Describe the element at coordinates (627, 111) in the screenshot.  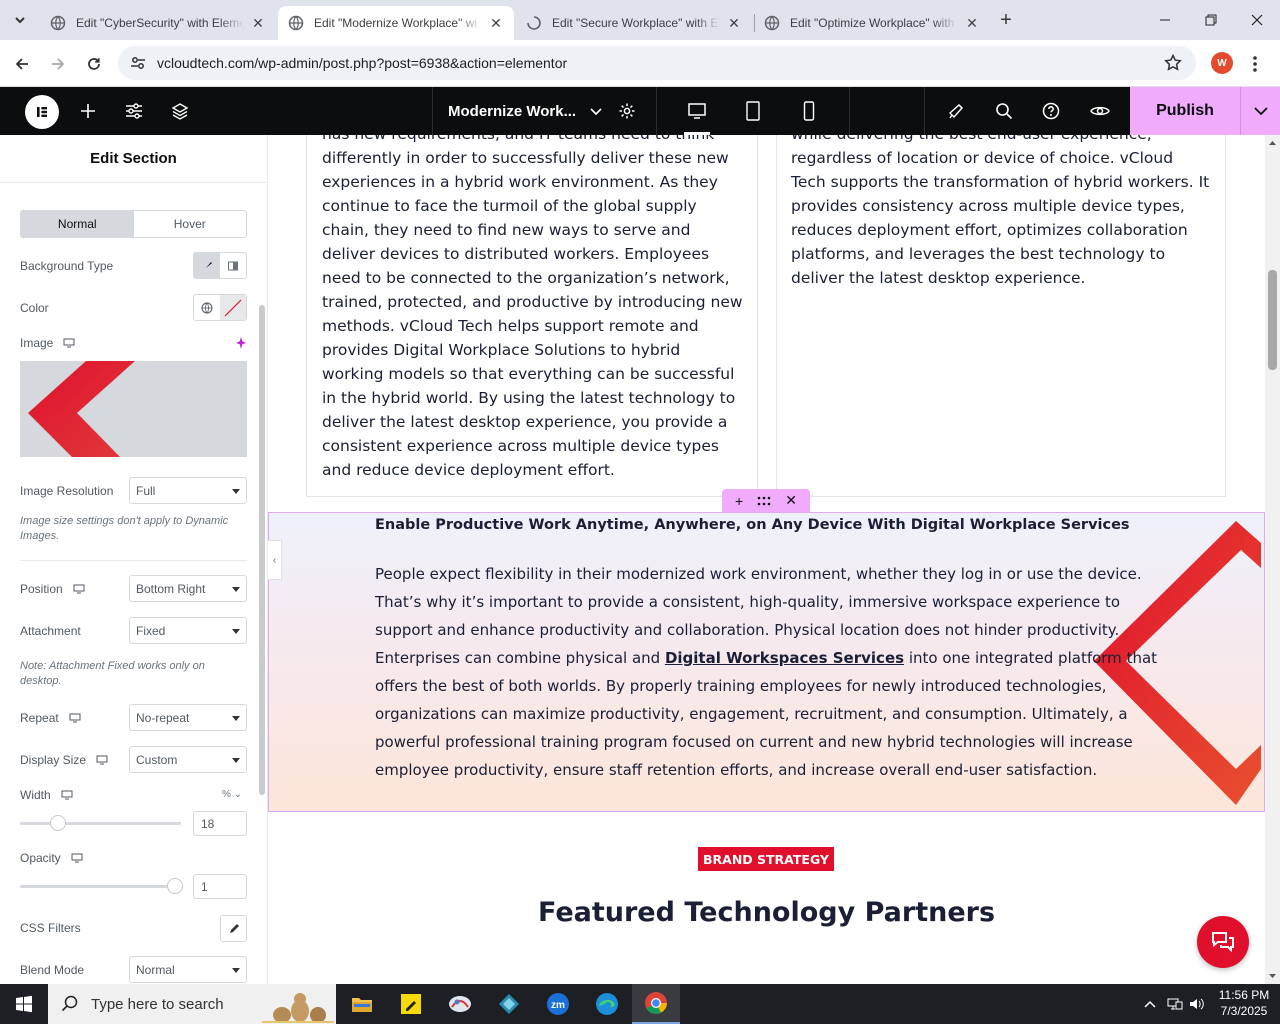
I see `page-settings-gear-icon` at that location.